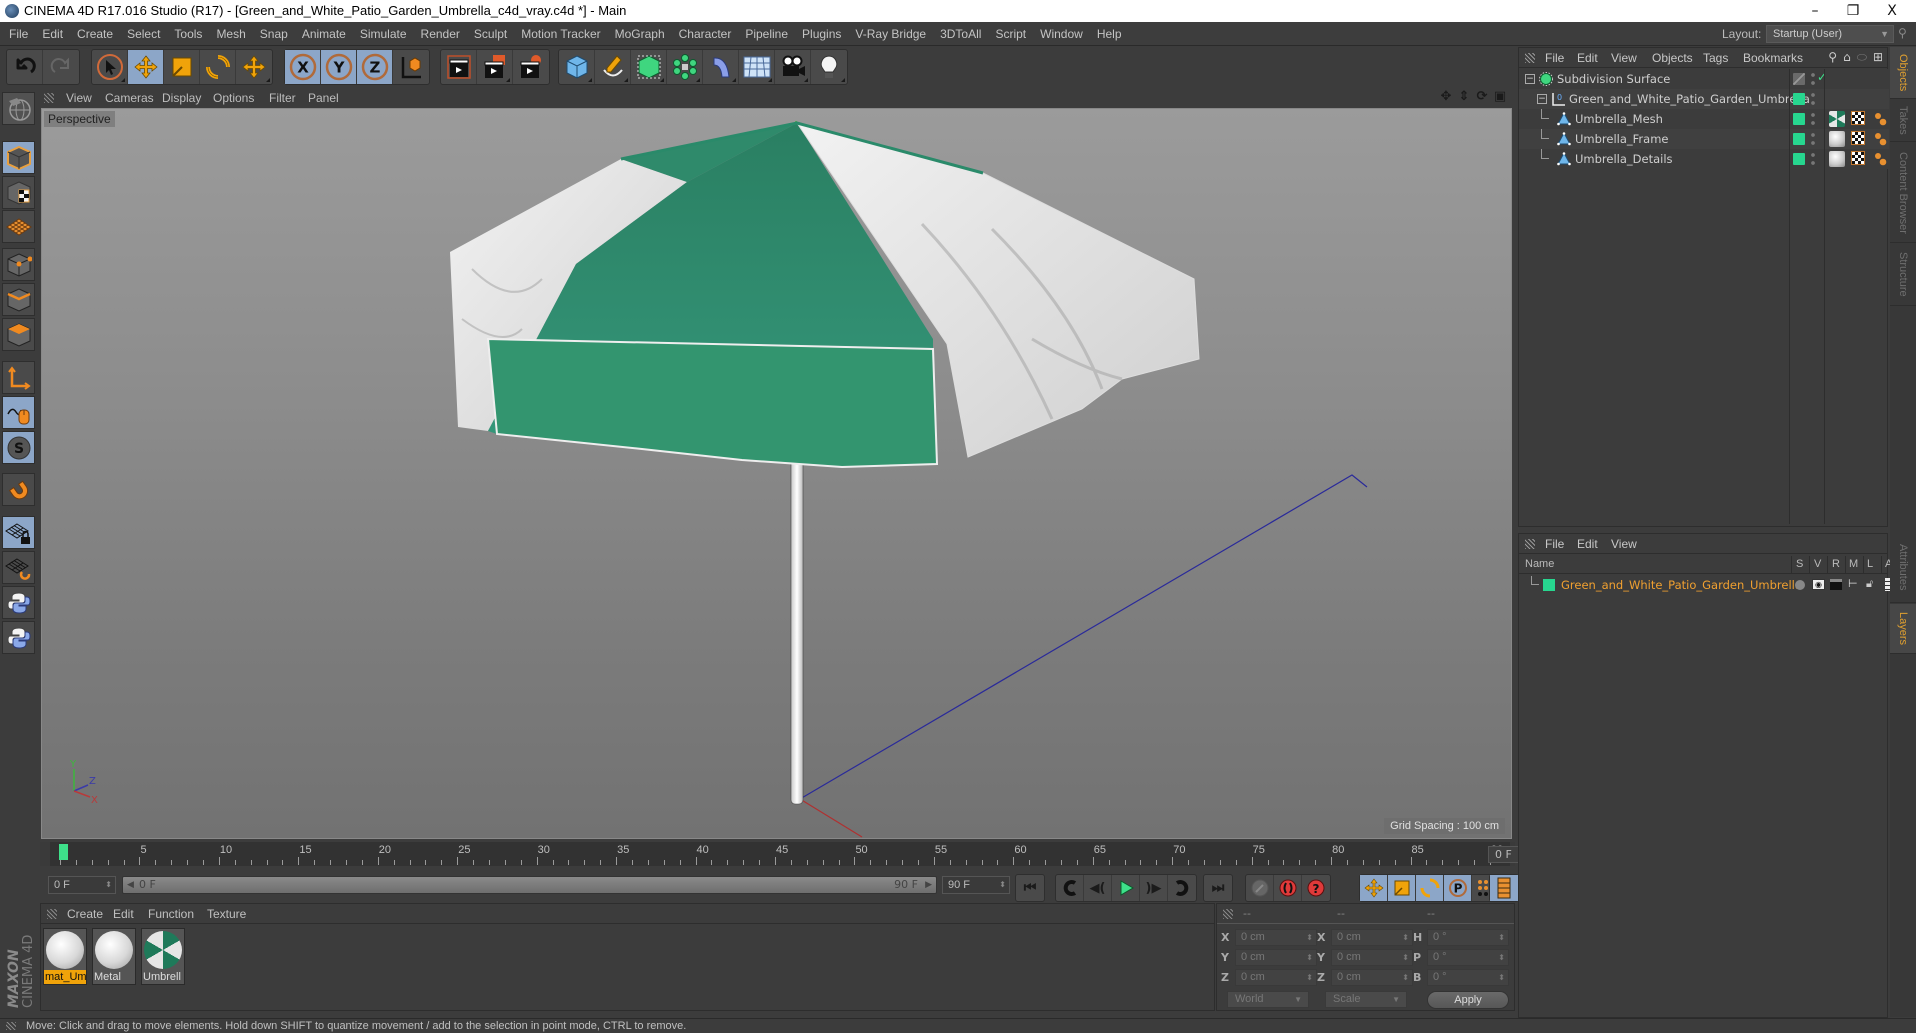  I want to click on material-swatch: Umbrell, so click(163, 956).